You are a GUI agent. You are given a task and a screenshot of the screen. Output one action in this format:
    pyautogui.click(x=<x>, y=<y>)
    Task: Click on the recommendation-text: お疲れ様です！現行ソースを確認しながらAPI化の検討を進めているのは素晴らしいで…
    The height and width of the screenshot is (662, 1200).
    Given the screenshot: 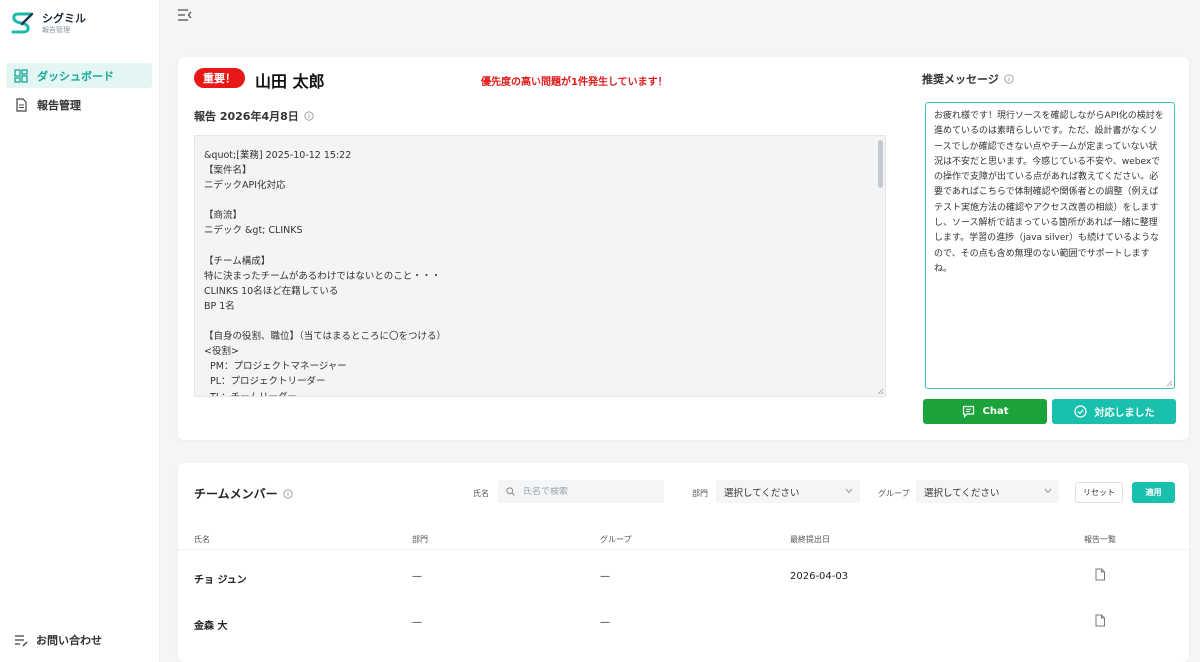 What is the action you would take?
    pyautogui.click(x=1049, y=192)
    